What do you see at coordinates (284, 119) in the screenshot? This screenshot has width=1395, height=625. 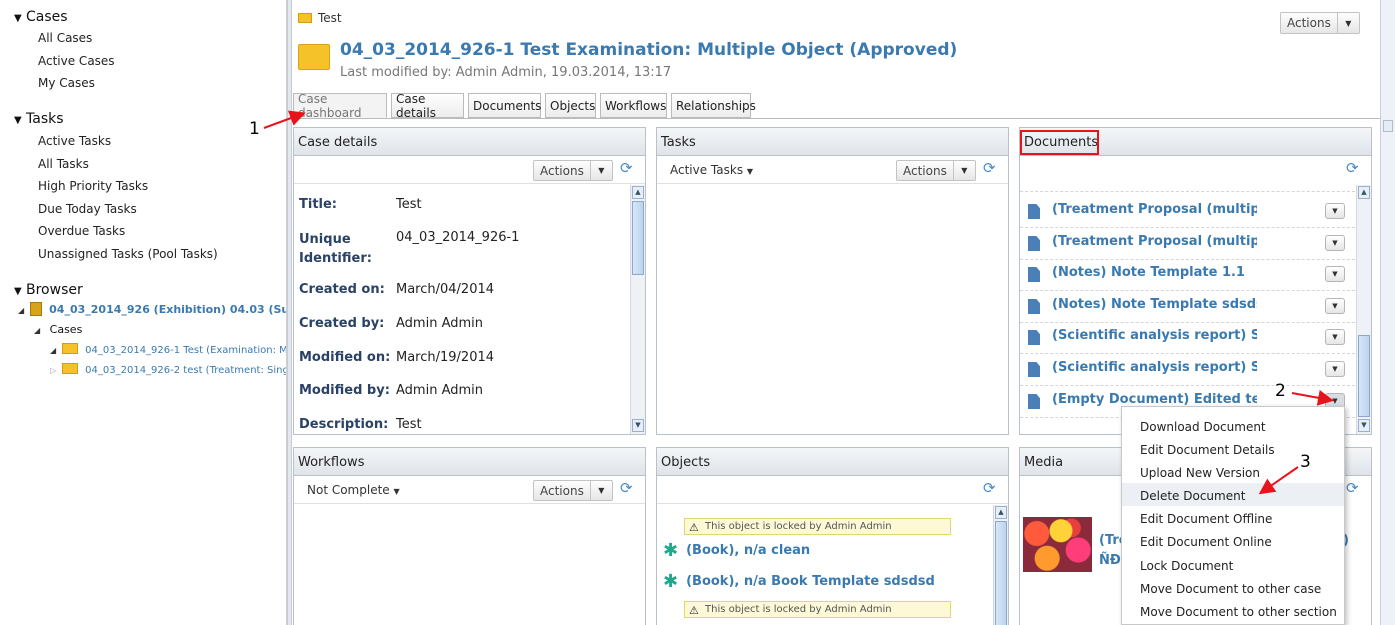 I see `arrow-to-case-dashboard` at bounding box center [284, 119].